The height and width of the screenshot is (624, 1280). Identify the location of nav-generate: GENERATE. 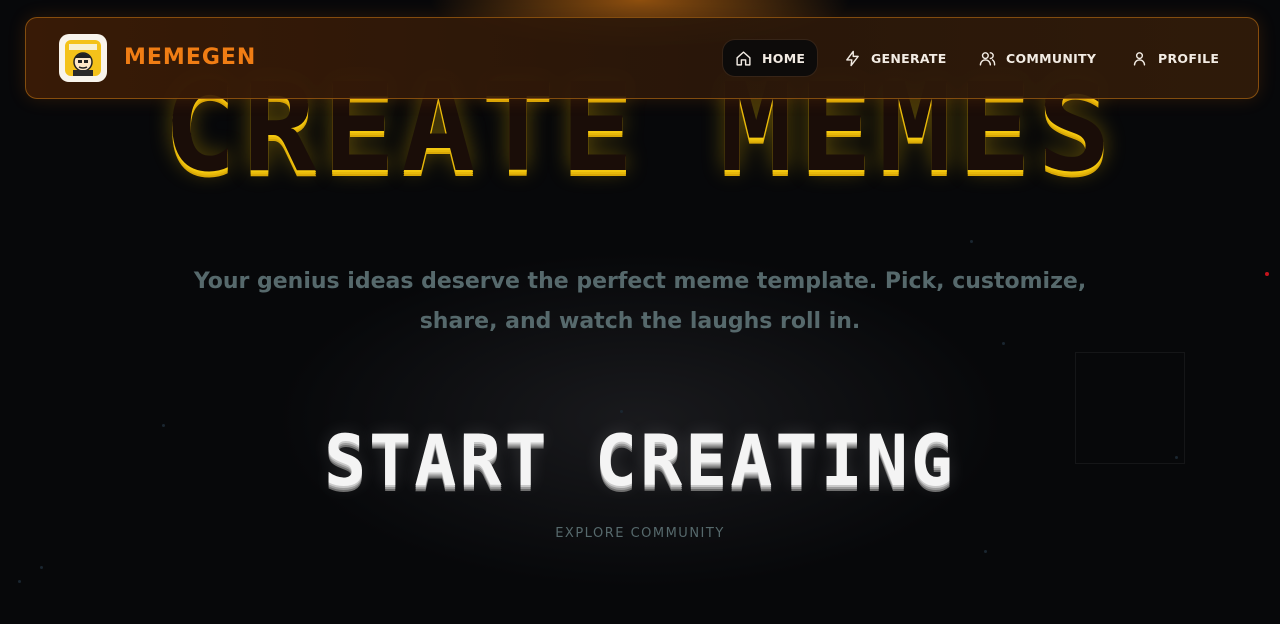
(895, 58).